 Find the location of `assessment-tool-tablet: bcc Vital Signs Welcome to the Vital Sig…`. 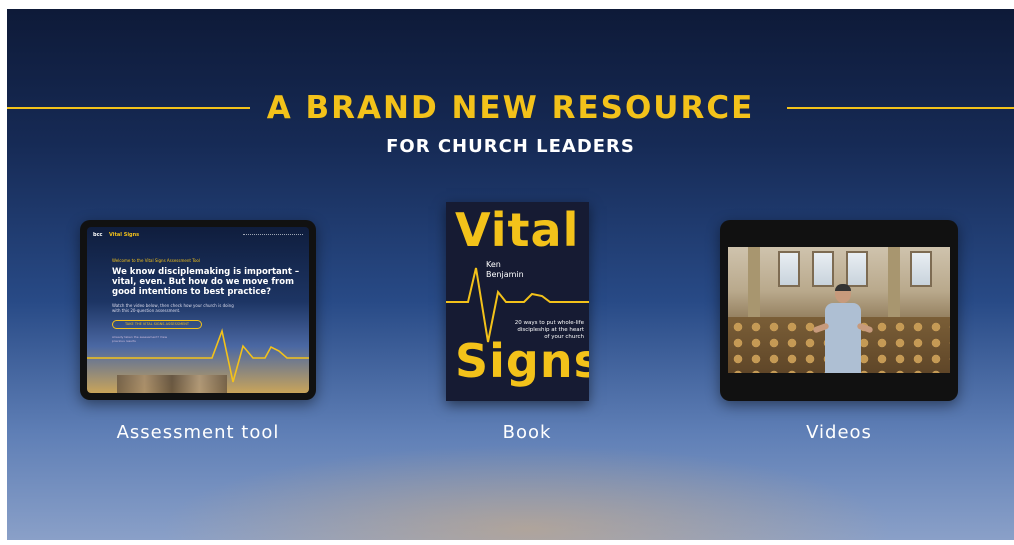

assessment-tool-tablet: bcc Vital Signs Welcome to the Vital Sig… is located at coordinates (198, 310).